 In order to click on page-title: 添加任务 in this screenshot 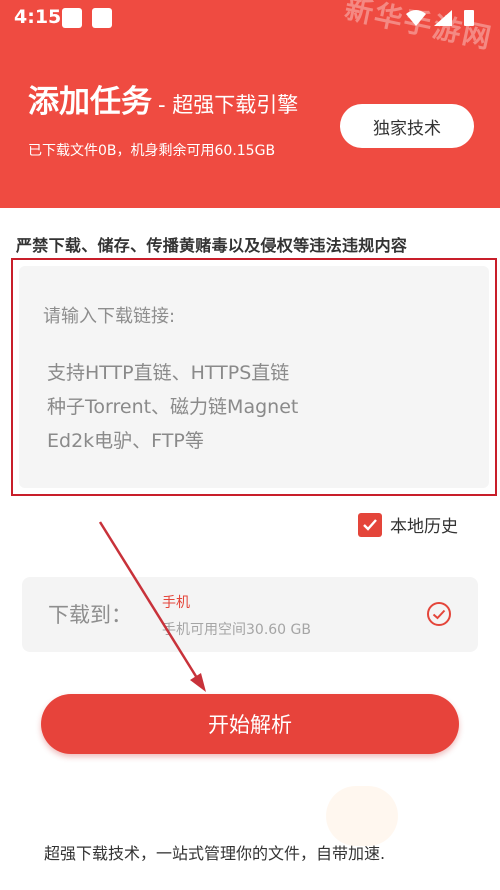, I will do `click(90, 102)`.